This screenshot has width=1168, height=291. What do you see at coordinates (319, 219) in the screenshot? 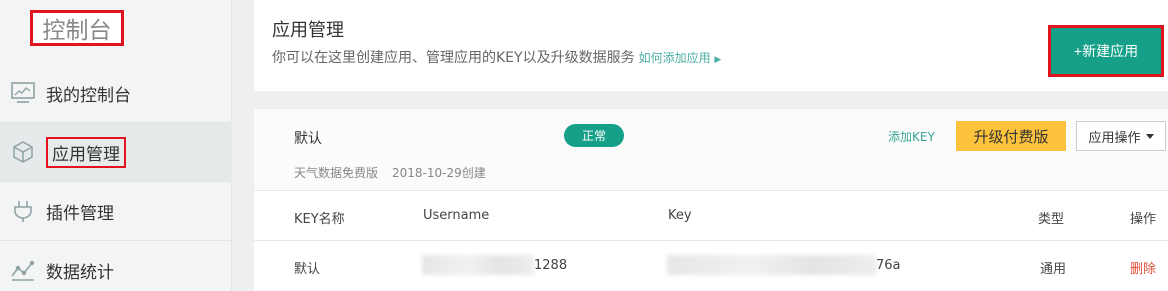
I see `column-header-key-name: KEY名称` at bounding box center [319, 219].